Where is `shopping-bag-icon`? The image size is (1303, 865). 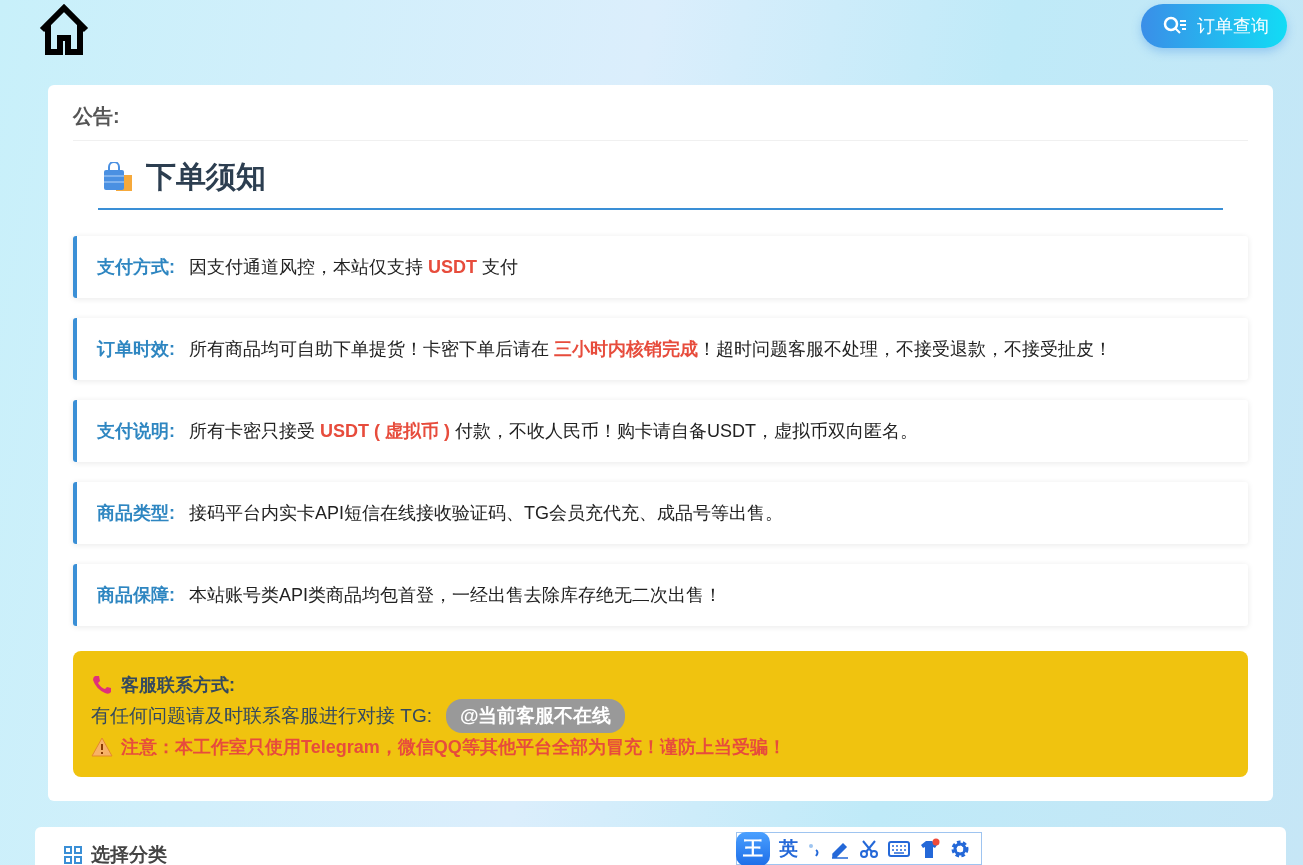 shopping-bag-icon is located at coordinates (118, 177).